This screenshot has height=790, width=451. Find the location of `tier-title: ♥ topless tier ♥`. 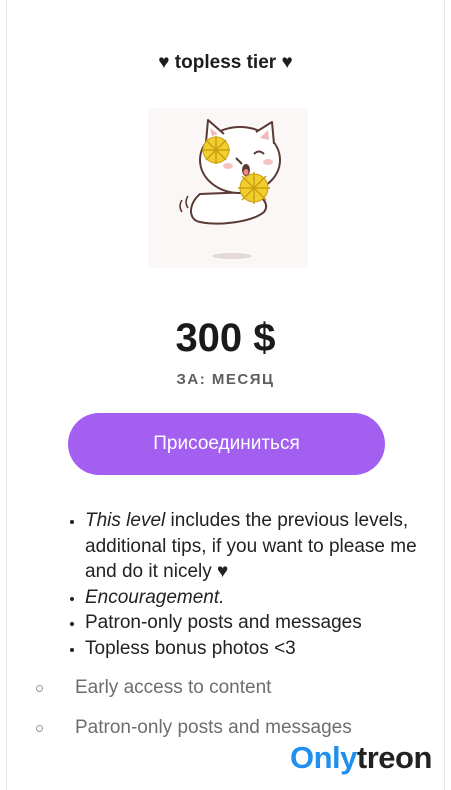

tier-title: ♥ topless tier ♥ is located at coordinates (225, 62).